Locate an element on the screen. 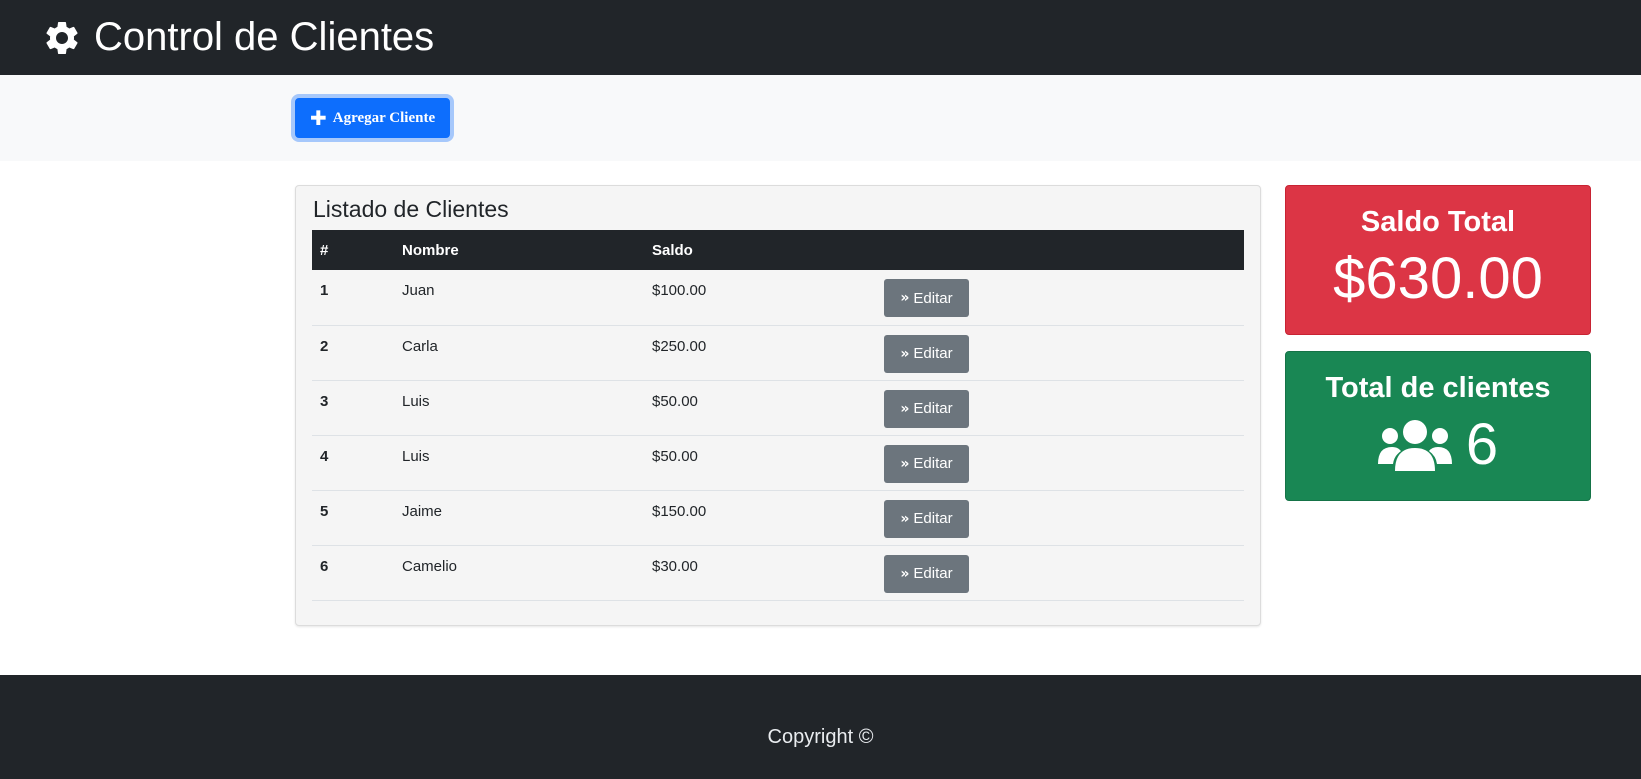 The image size is (1641, 779). gear-icon is located at coordinates (62, 37).